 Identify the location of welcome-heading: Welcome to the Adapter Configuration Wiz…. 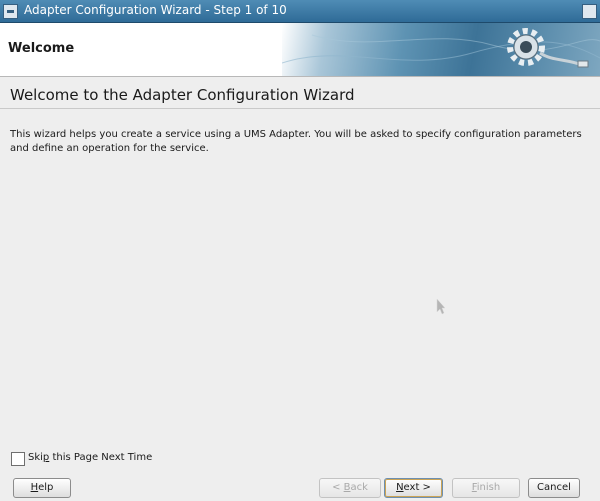
(182, 95).